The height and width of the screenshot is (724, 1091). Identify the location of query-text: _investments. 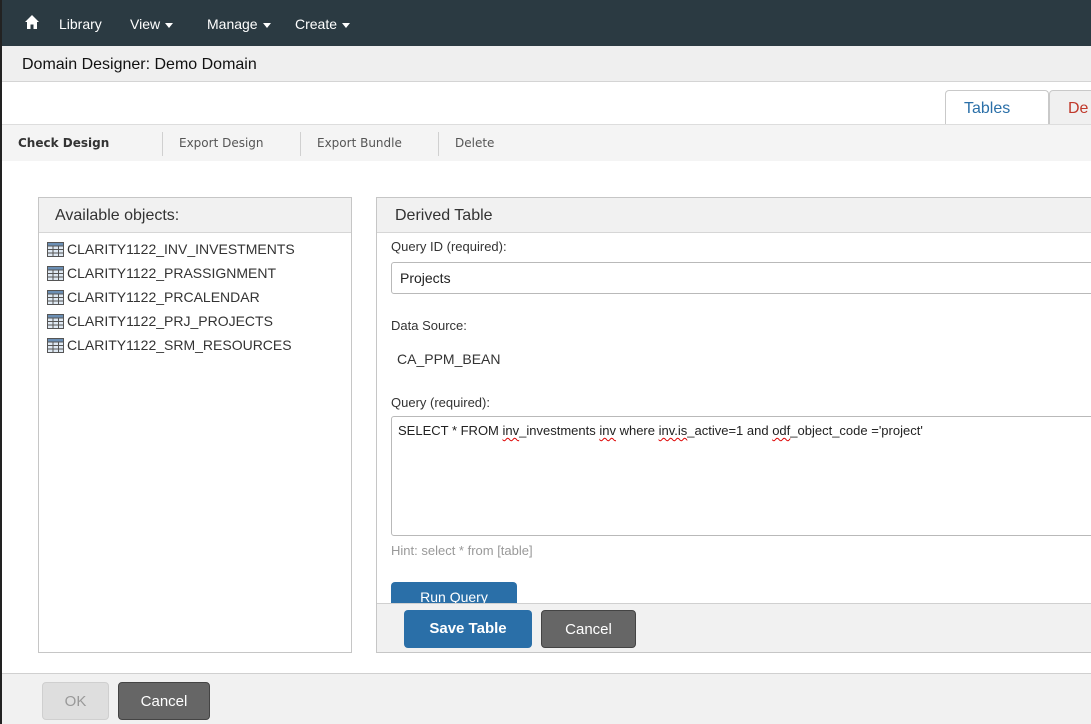
(559, 430).